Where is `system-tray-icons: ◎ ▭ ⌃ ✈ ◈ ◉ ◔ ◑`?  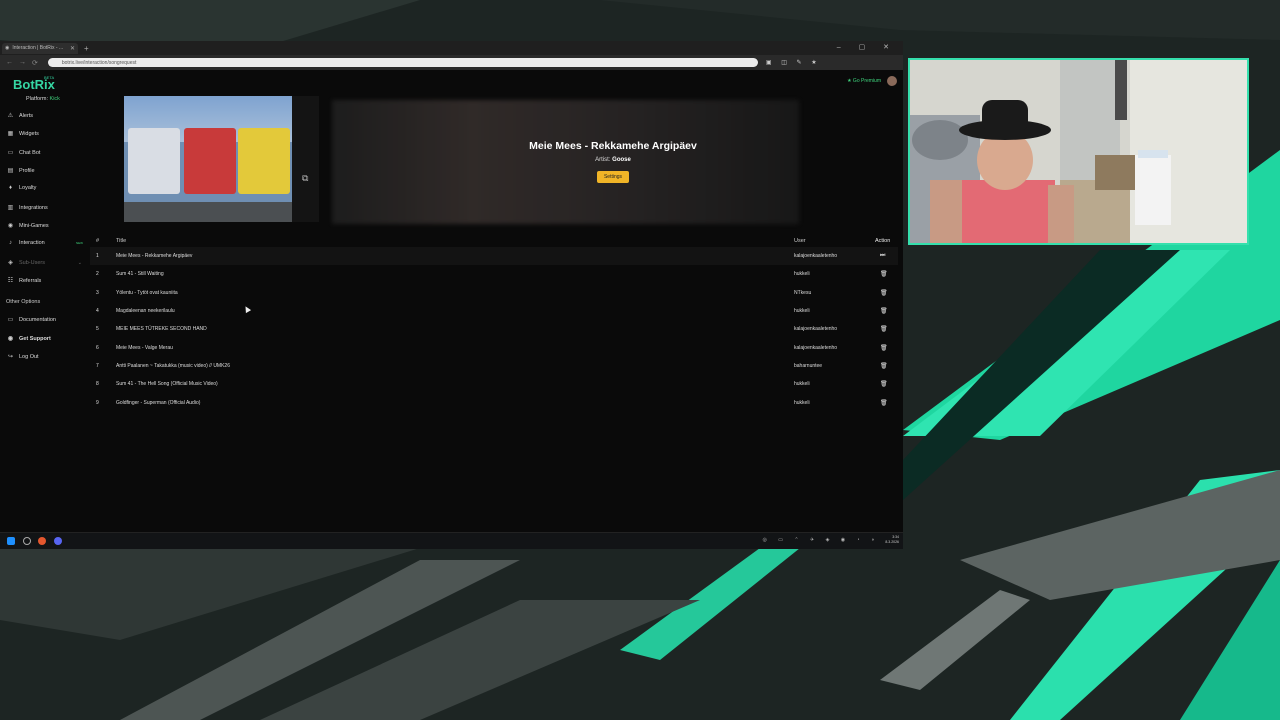 system-tray-icons: ◎ ▭ ⌃ ✈ ◈ ◉ ◔ ◑ is located at coordinates (821, 540).